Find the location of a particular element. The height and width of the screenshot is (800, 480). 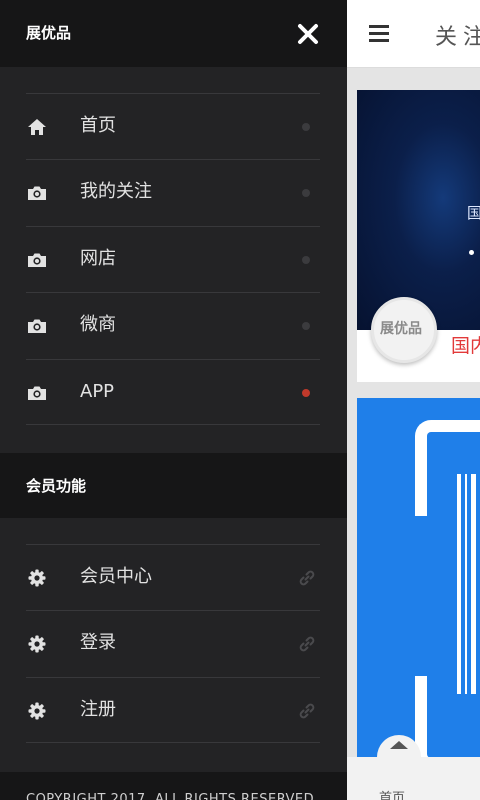

frame-gap is located at coordinates (419, 596).